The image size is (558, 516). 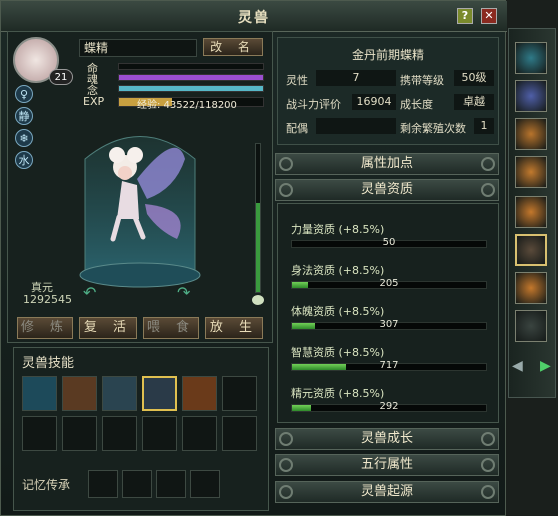 What do you see at coordinates (389, 365) in the screenshot?
I see `aptitude-value-wisdom: 717` at bounding box center [389, 365].